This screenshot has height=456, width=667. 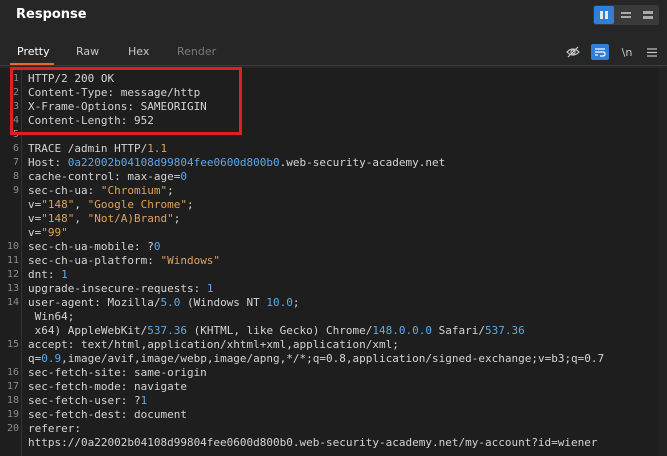 What do you see at coordinates (137, 204) in the screenshot?
I see `code-token: "Google Chrome"` at bounding box center [137, 204].